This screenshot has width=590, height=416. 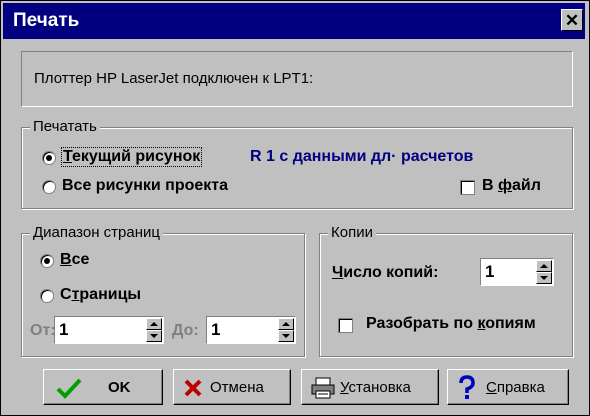 I want to click on from-label: От:, so click(x=43, y=330).